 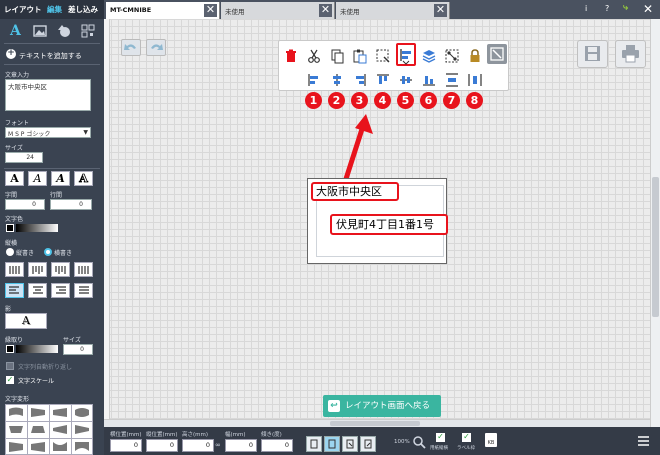 I want to click on align-right-icon, so click(x=360, y=80).